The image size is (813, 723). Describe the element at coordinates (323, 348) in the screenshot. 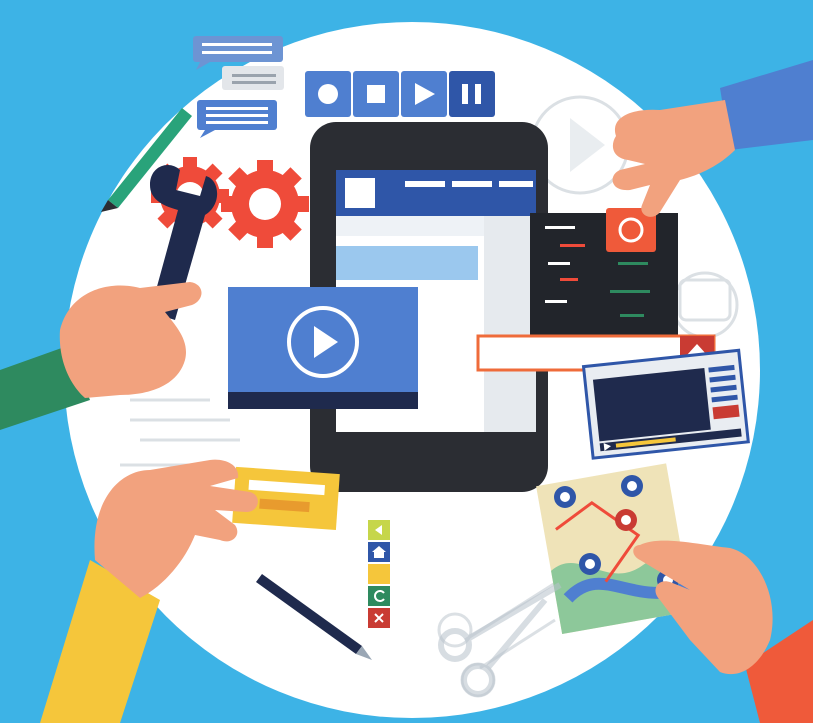

I see `video-player` at that location.